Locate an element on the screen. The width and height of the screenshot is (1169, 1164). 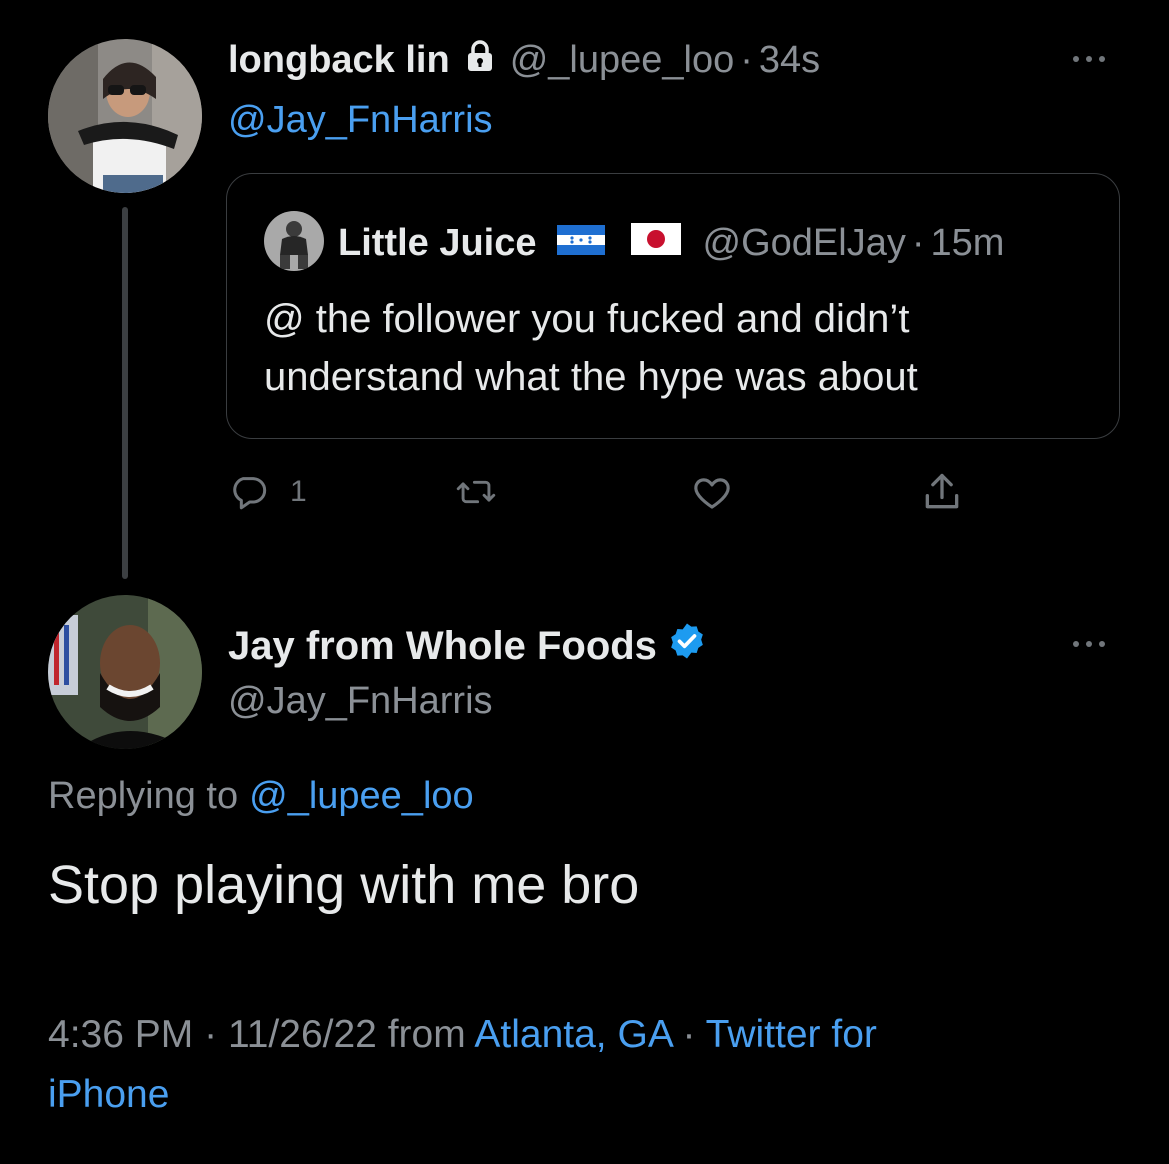
verified-badge-icon is located at coordinates (687, 646).